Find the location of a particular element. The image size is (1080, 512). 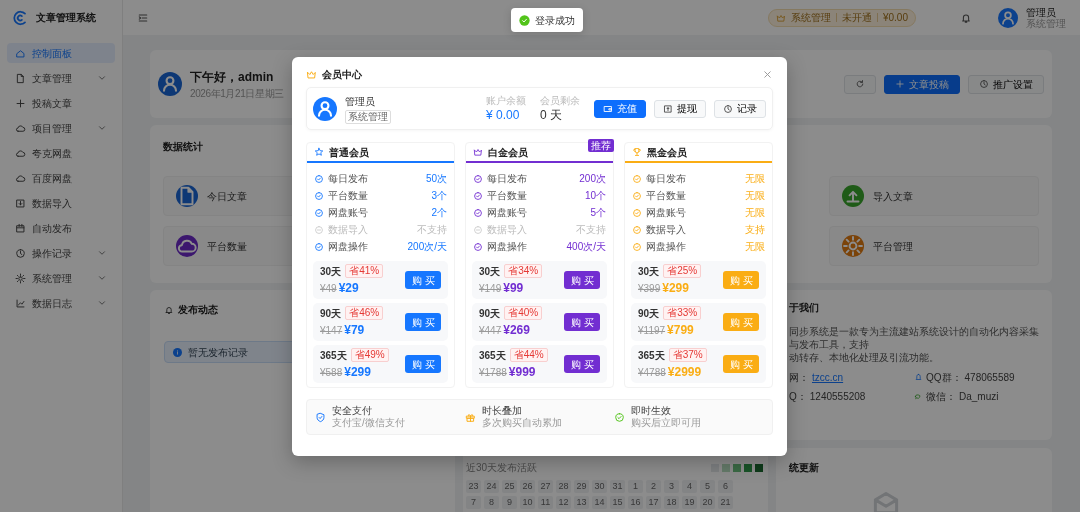

sidebar-item: 自动发布 is located at coordinates (61, 228).